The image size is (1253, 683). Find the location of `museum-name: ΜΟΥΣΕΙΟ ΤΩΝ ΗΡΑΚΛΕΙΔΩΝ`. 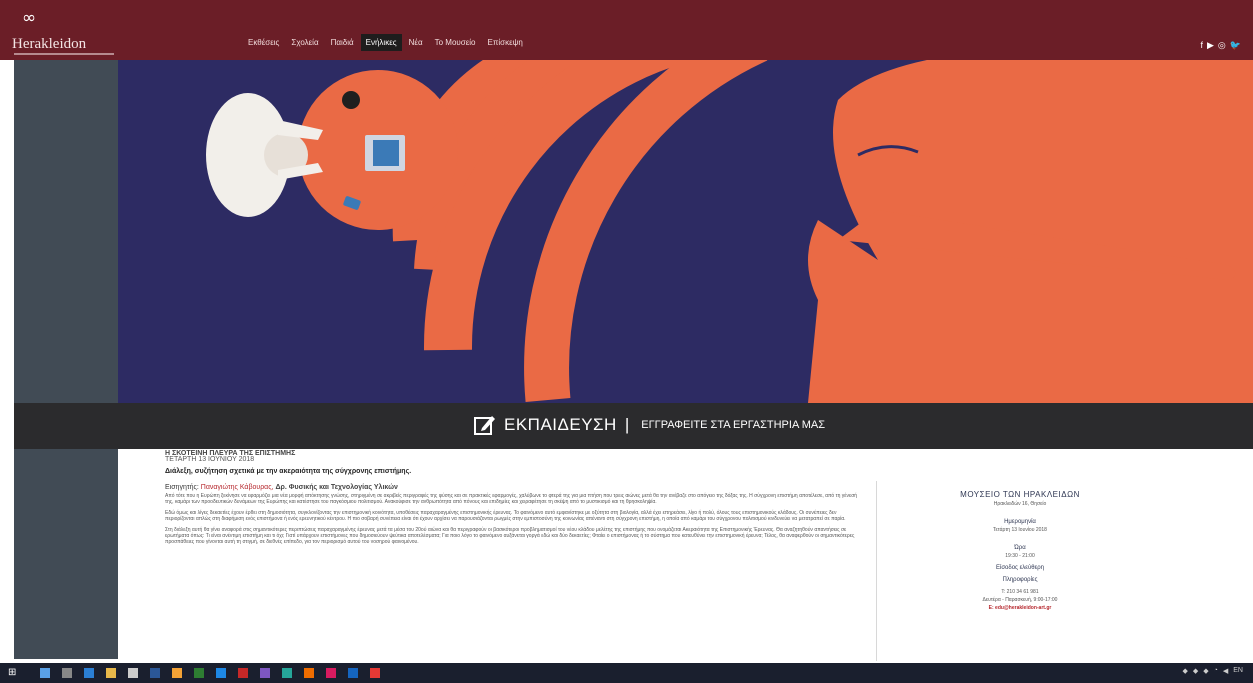

museum-name: ΜΟΥΣΕΙΟ ΤΩΝ ΗΡΑΚΛΕΙΔΩΝ is located at coordinates (1020, 494).